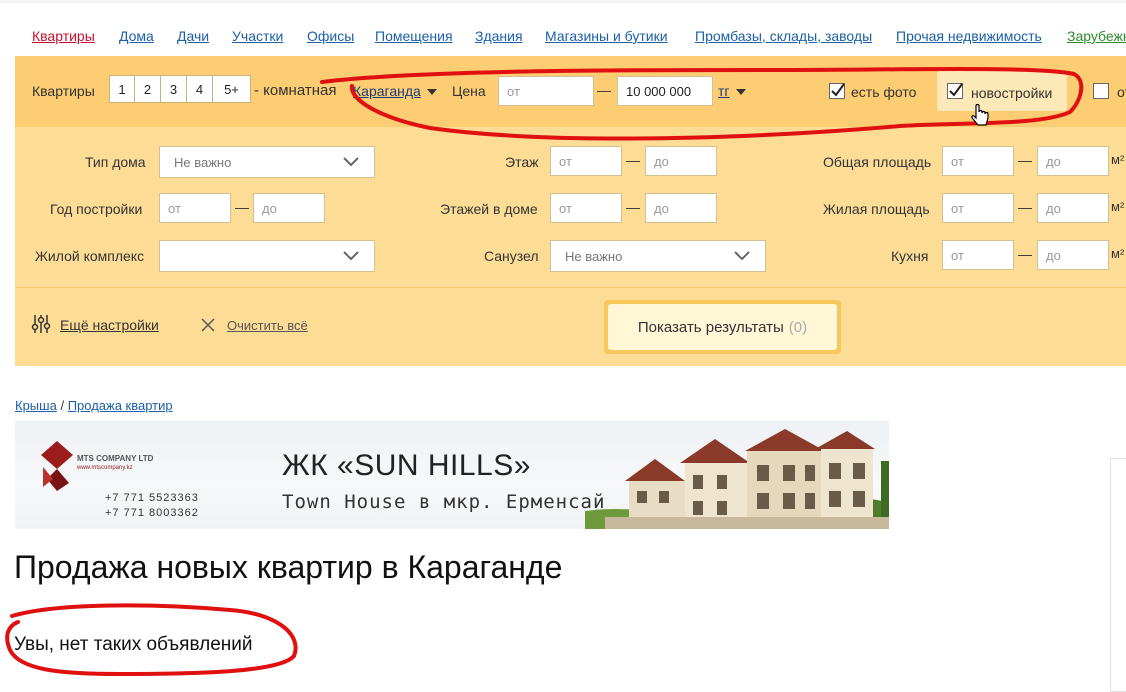 Image resolution: width=1126 pixels, height=692 pixels. What do you see at coordinates (267, 162) in the screenshot?
I see `house-type-select: Не важно` at bounding box center [267, 162].